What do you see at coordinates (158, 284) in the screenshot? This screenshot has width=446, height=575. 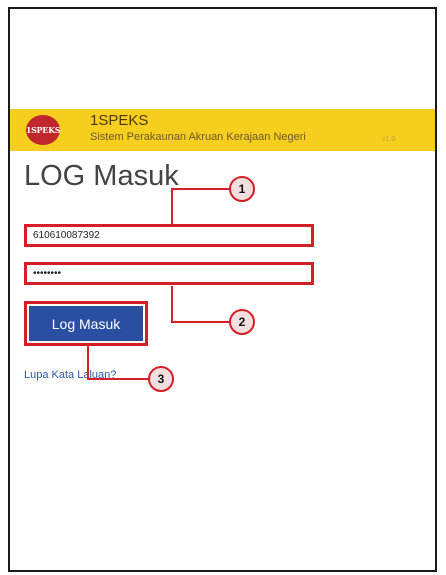 I see `callout-leader-lines` at bounding box center [158, 284].